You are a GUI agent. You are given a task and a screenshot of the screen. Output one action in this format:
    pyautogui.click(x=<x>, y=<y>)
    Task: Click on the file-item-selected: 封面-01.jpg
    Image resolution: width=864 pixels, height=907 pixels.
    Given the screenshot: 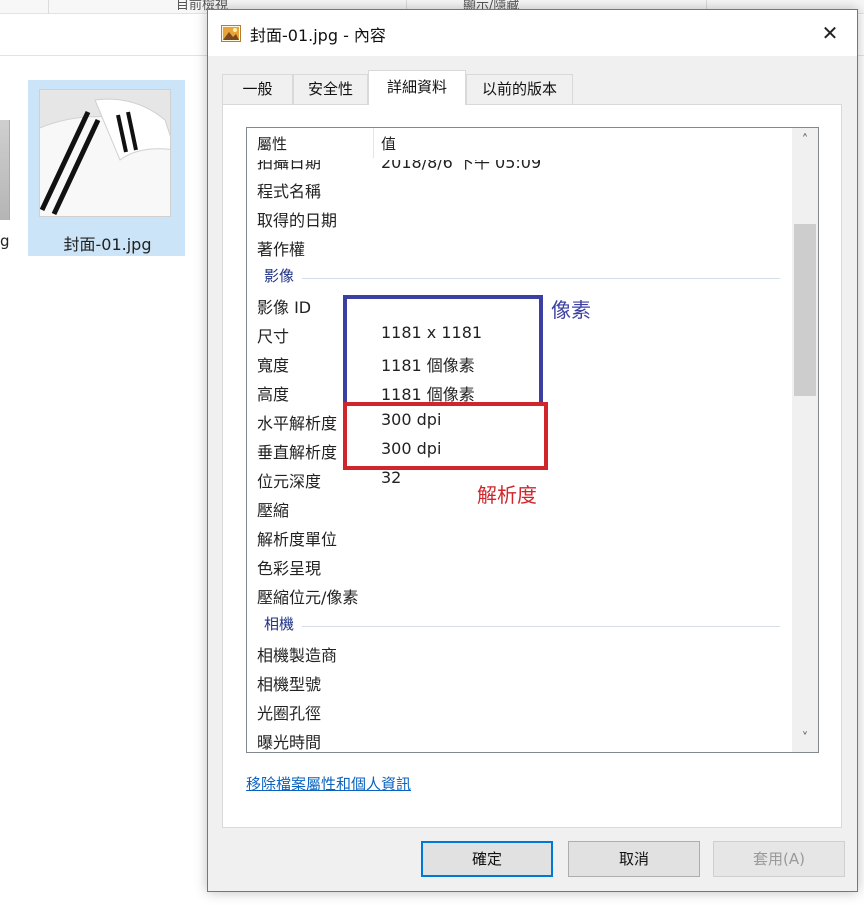 What is the action you would take?
    pyautogui.click(x=106, y=168)
    